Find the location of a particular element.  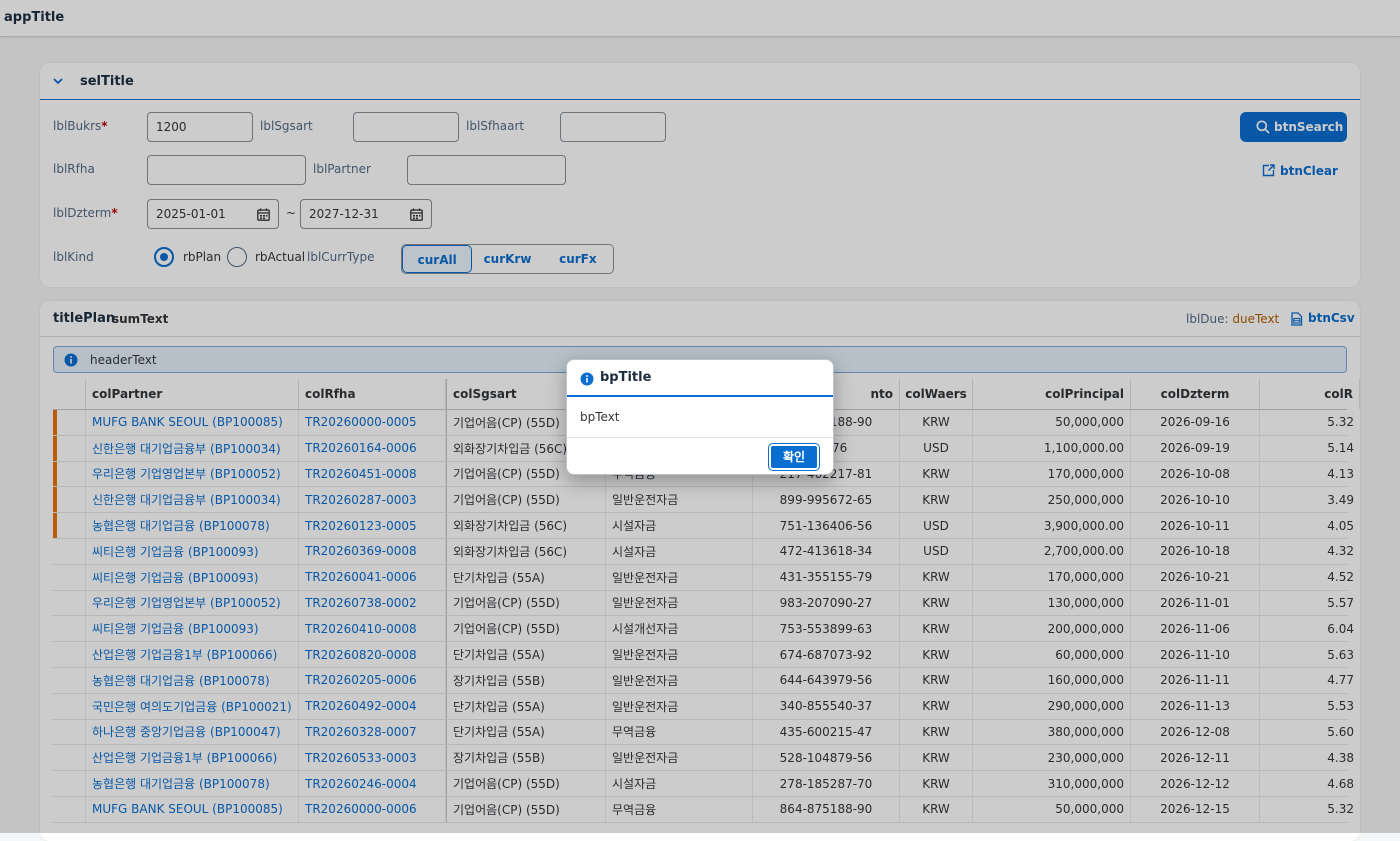

dialog-ok-button: 확인 is located at coordinates (794, 457).